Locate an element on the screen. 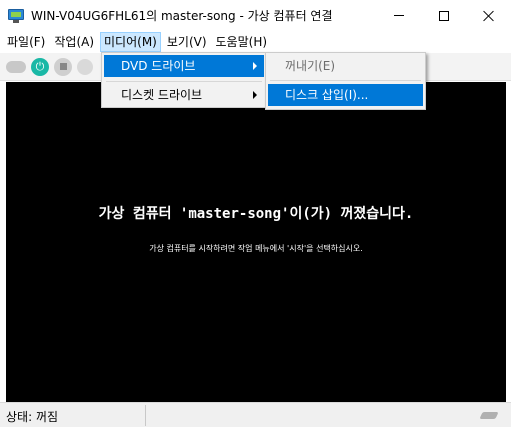  maximize-icon is located at coordinates (443, 15).